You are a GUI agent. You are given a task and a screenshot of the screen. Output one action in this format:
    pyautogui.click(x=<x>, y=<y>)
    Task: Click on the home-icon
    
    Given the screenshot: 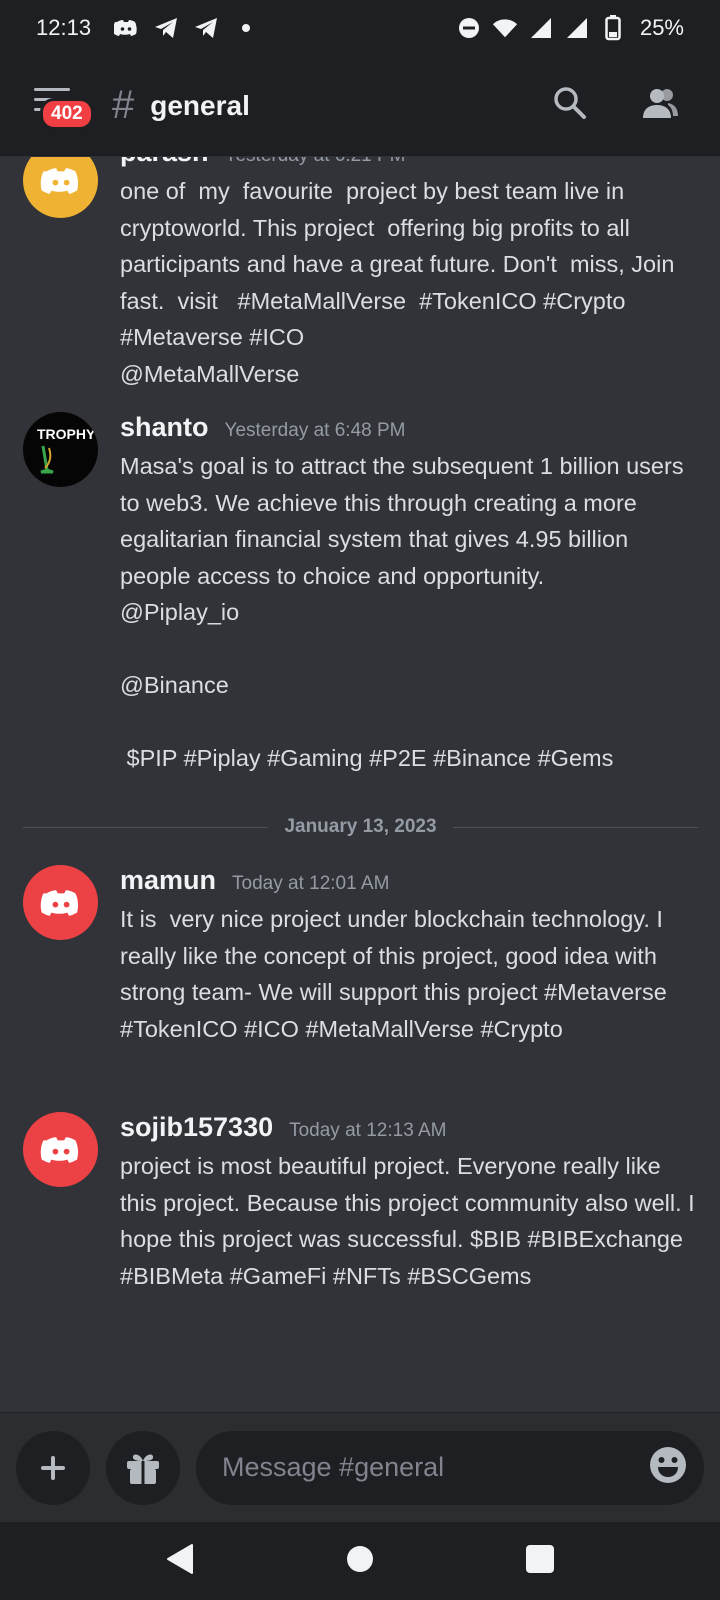 What is the action you would take?
    pyautogui.click(x=360, y=1561)
    